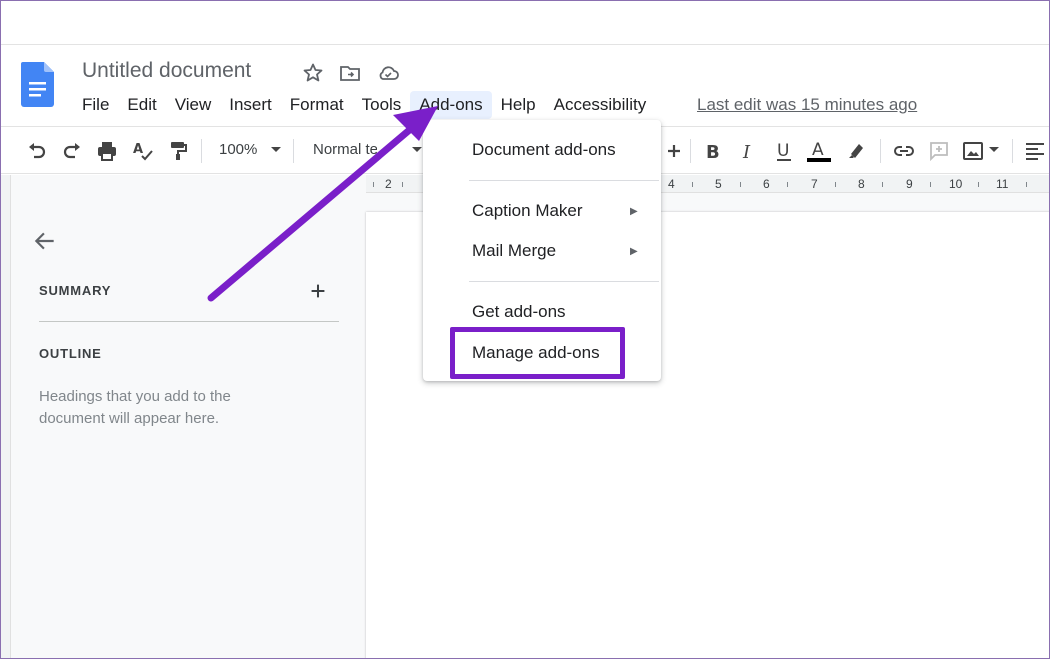 Image resolution: width=1050 pixels, height=659 pixels. I want to click on ruler-label: 8, so click(861, 184).